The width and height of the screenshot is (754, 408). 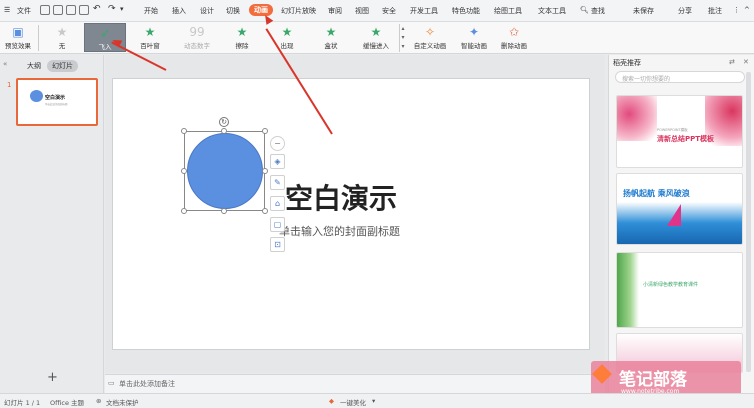 I want to click on menu-item-drawing-tools: 绘图工具, so click(x=508, y=11).